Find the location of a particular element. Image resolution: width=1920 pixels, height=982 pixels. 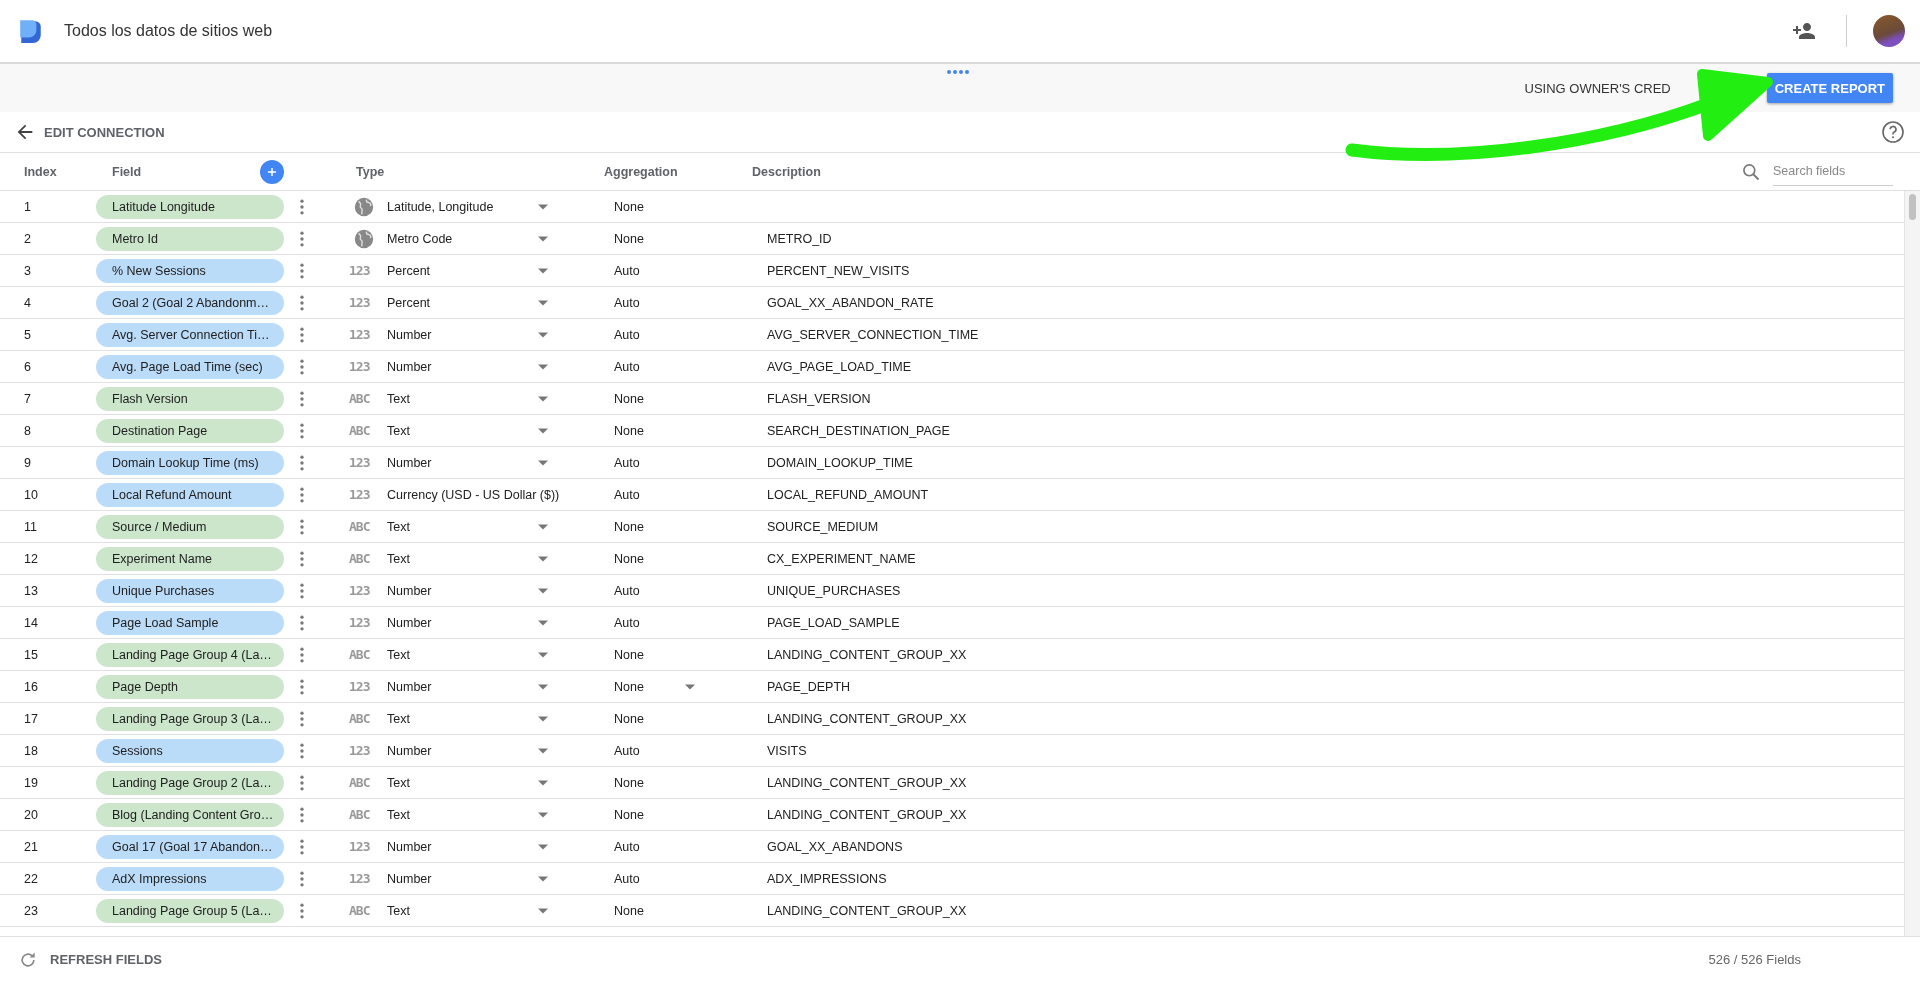

index-cell-text: 6 is located at coordinates (27, 366).